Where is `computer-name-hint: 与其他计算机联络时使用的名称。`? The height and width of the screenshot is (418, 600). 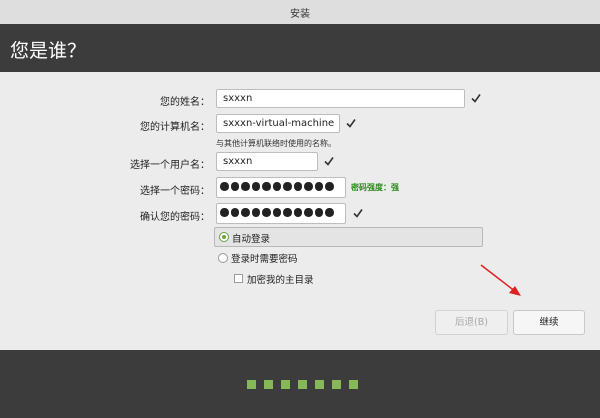
computer-name-hint: 与其他计算机联络时使用的名称。 is located at coordinates (276, 143).